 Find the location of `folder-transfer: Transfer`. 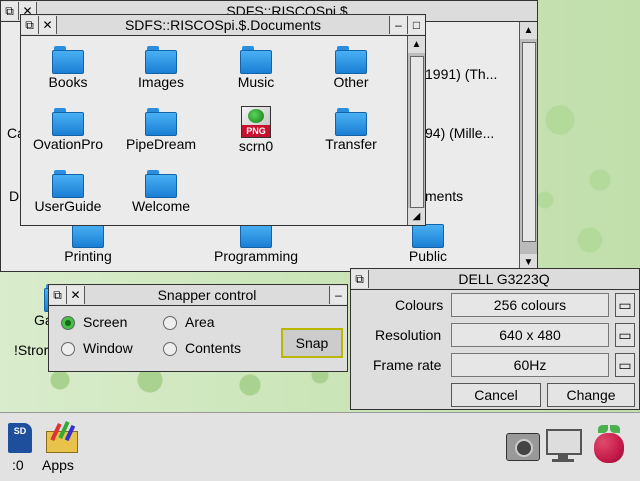

folder-transfer: Transfer is located at coordinates (351, 130).